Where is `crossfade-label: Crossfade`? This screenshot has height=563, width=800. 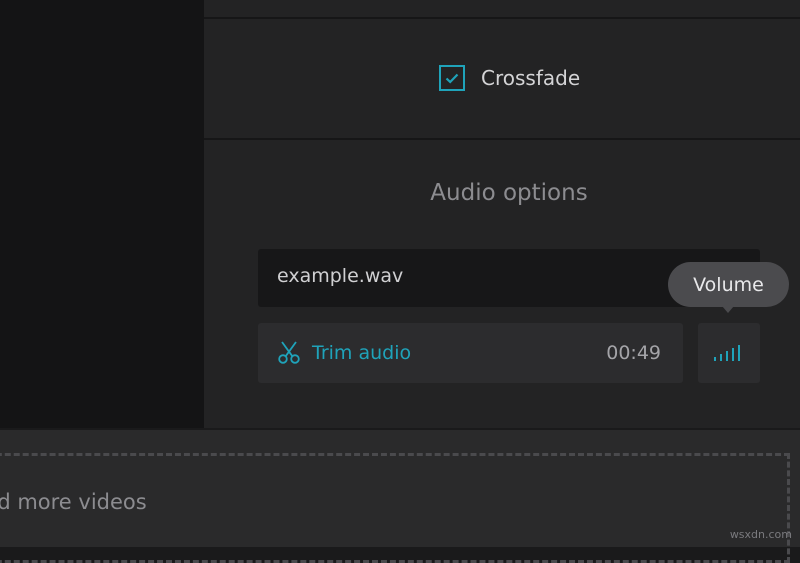
crossfade-label: Crossfade is located at coordinates (531, 78).